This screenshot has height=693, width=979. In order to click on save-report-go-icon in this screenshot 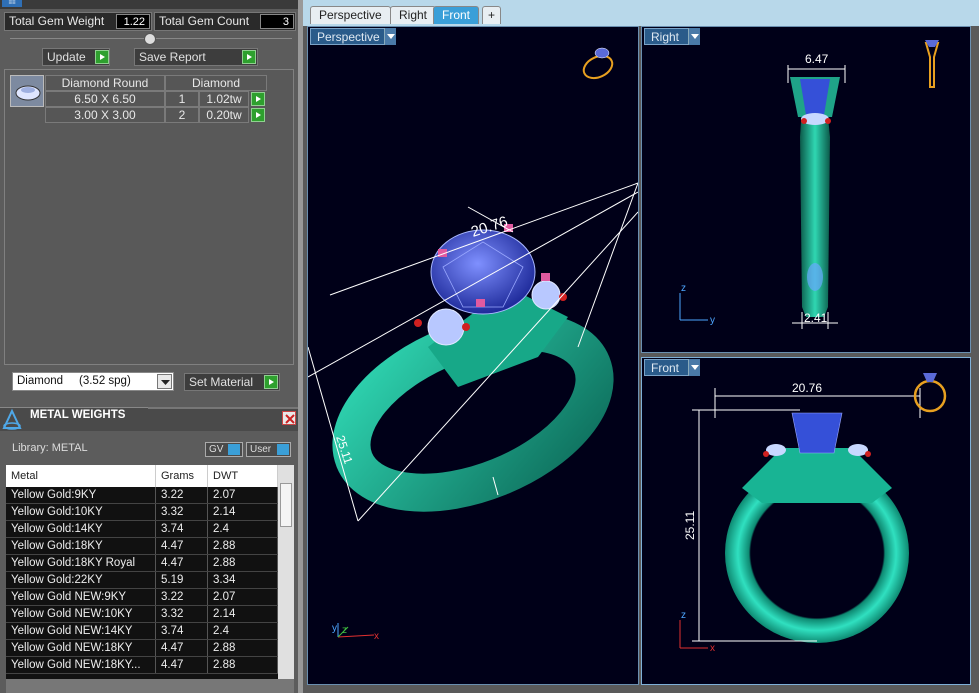, I will do `click(249, 57)`.